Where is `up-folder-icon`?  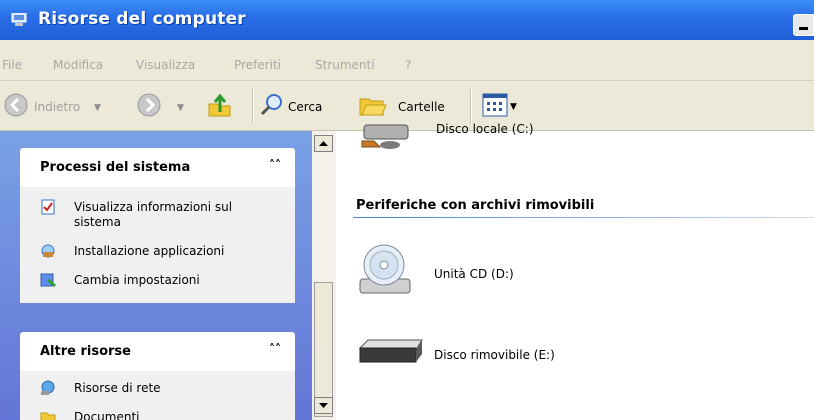 up-folder-icon is located at coordinates (219, 105).